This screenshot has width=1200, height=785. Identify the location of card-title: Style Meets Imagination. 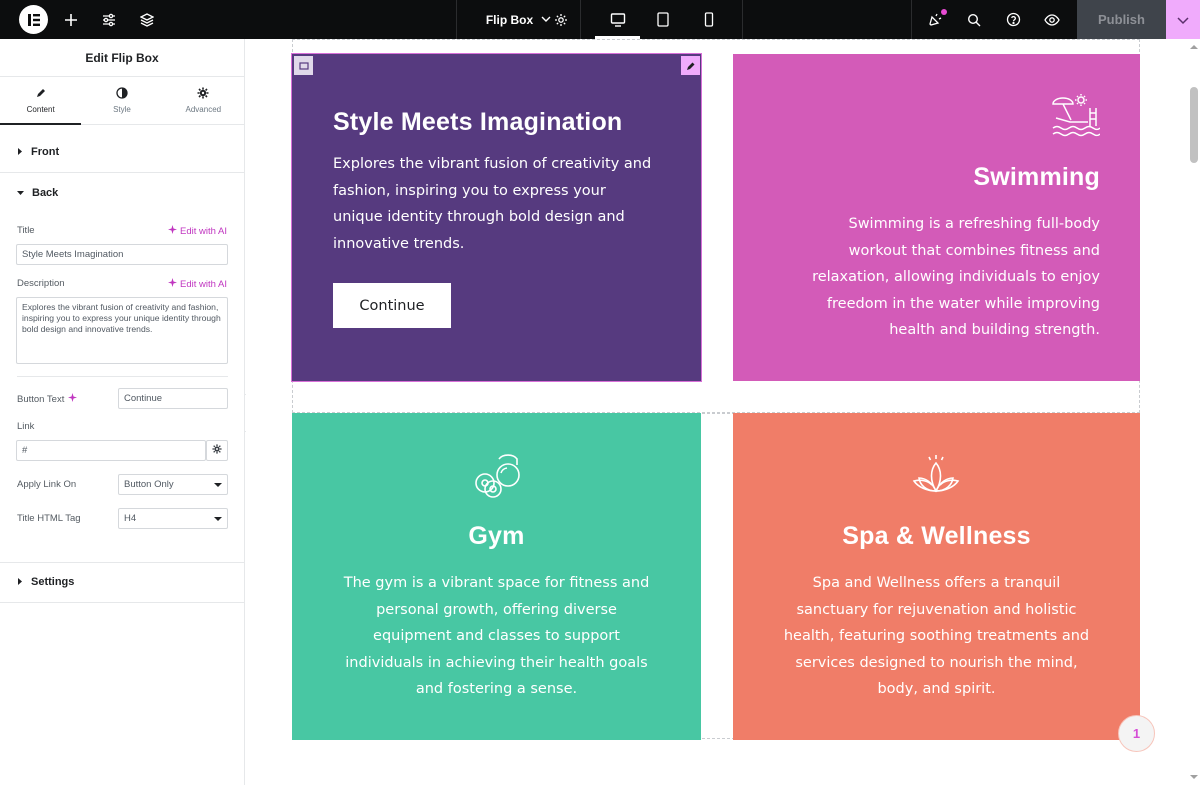
(478, 122).